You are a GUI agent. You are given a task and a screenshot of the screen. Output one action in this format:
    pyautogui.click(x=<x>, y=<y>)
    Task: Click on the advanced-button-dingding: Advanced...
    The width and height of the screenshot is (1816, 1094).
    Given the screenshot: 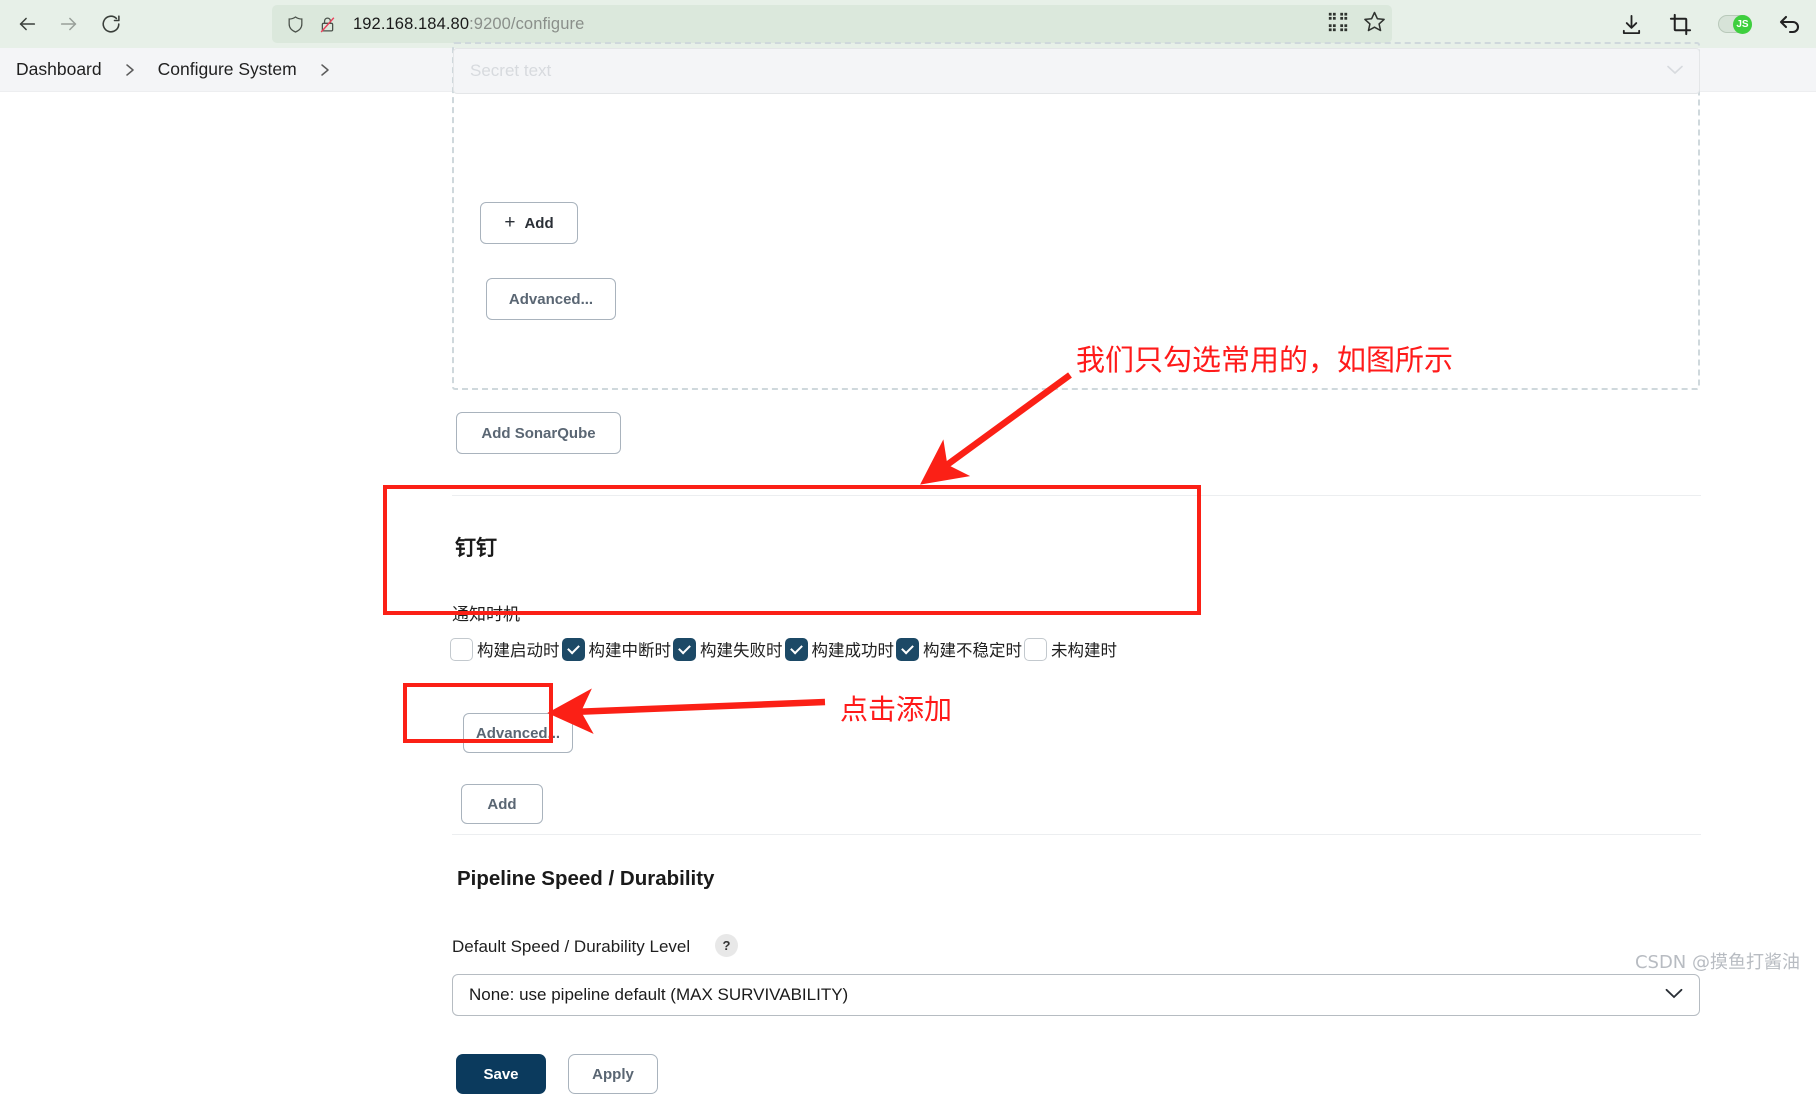 What is the action you would take?
    pyautogui.click(x=518, y=733)
    